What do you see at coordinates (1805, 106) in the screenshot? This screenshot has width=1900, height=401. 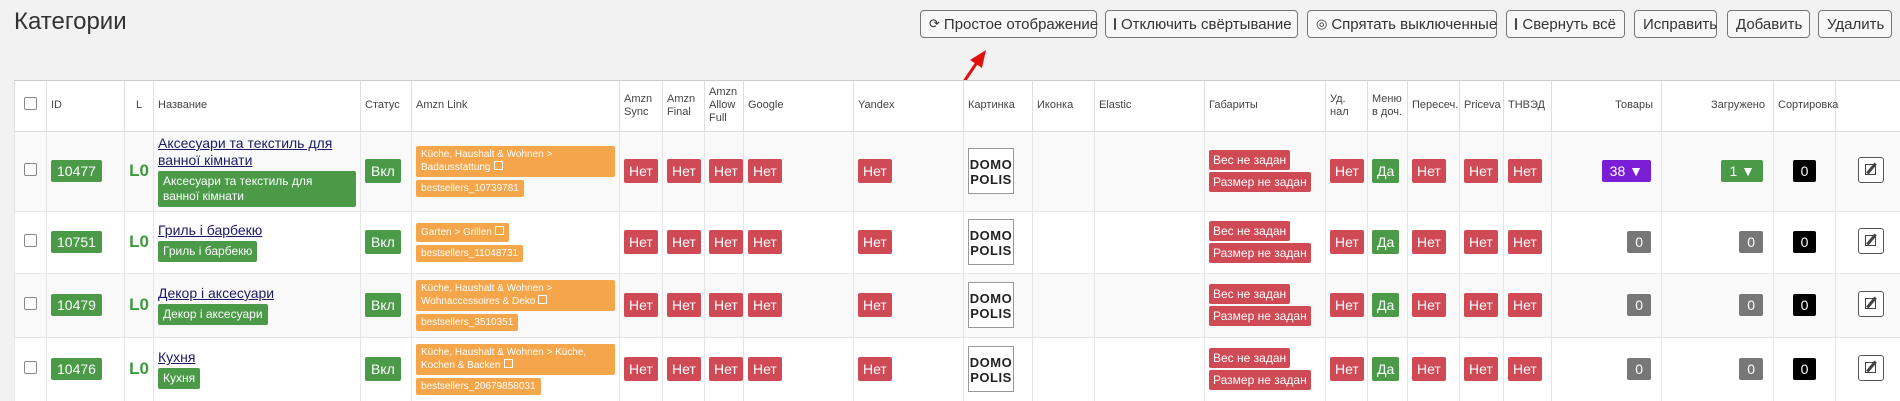 I see `col-sorting: Сортировка` at bounding box center [1805, 106].